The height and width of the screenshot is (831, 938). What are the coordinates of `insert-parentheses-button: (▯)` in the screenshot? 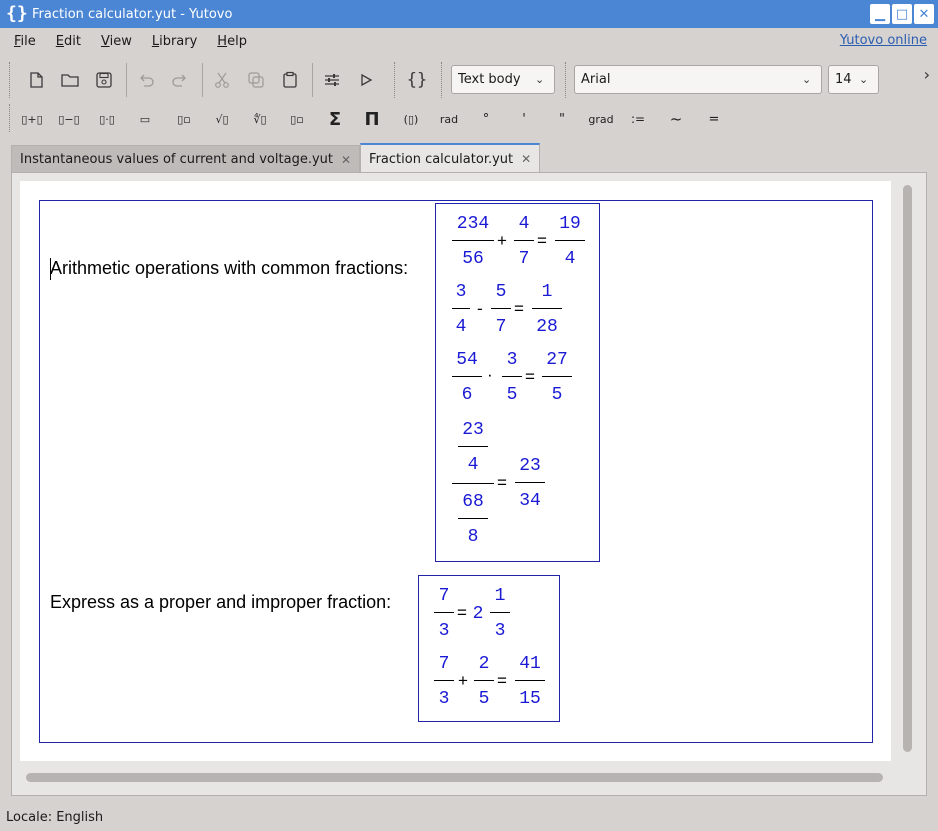 It's located at (411, 119).